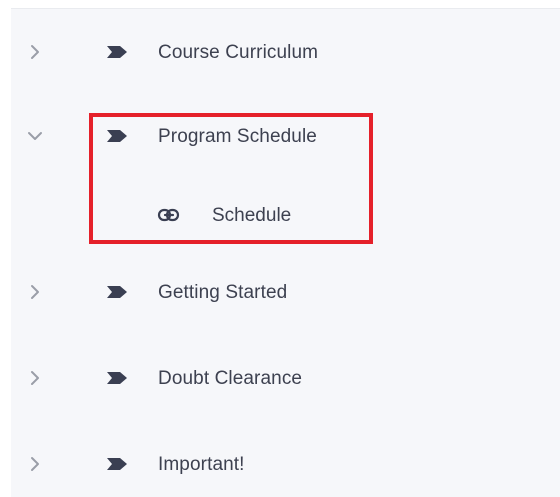  I want to click on section-doubt-clearance: Doubt Clearance, so click(285, 378).